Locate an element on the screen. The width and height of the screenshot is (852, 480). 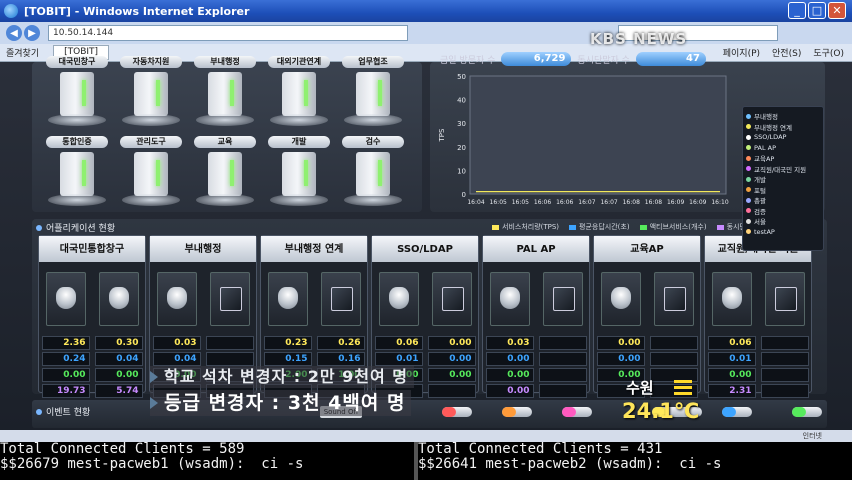
ie-logo-icon is located at coordinates (11, 11).